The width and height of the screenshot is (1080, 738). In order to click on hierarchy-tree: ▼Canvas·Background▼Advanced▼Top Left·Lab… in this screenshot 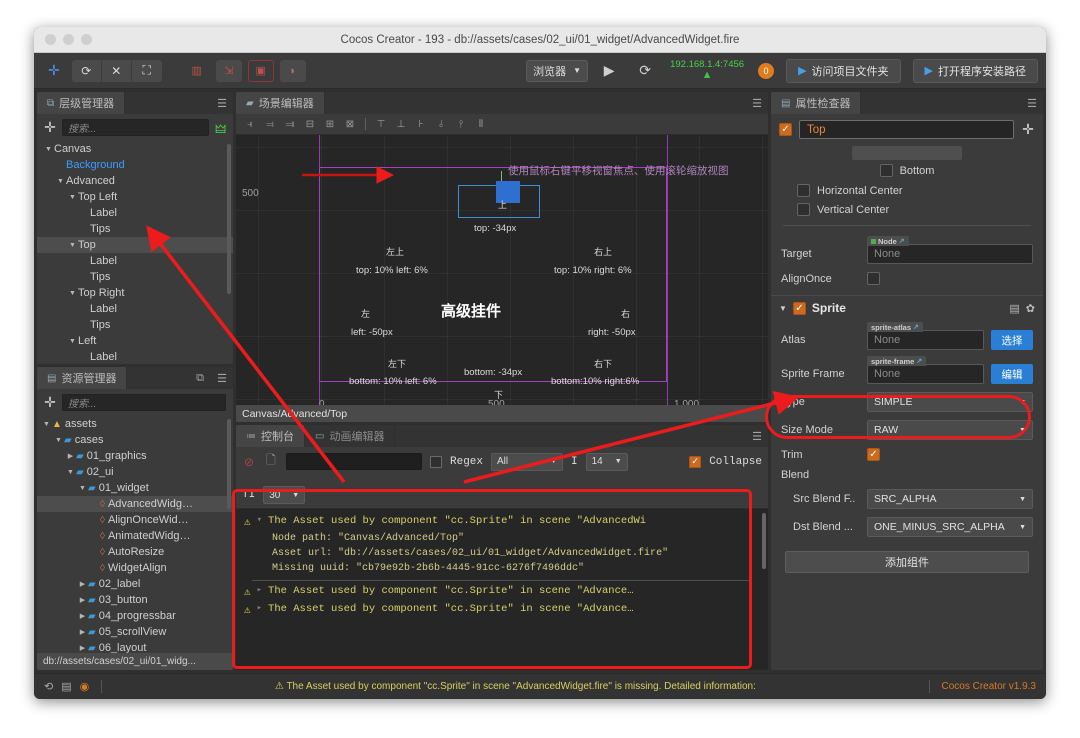, I will do `click(135, 252)`.